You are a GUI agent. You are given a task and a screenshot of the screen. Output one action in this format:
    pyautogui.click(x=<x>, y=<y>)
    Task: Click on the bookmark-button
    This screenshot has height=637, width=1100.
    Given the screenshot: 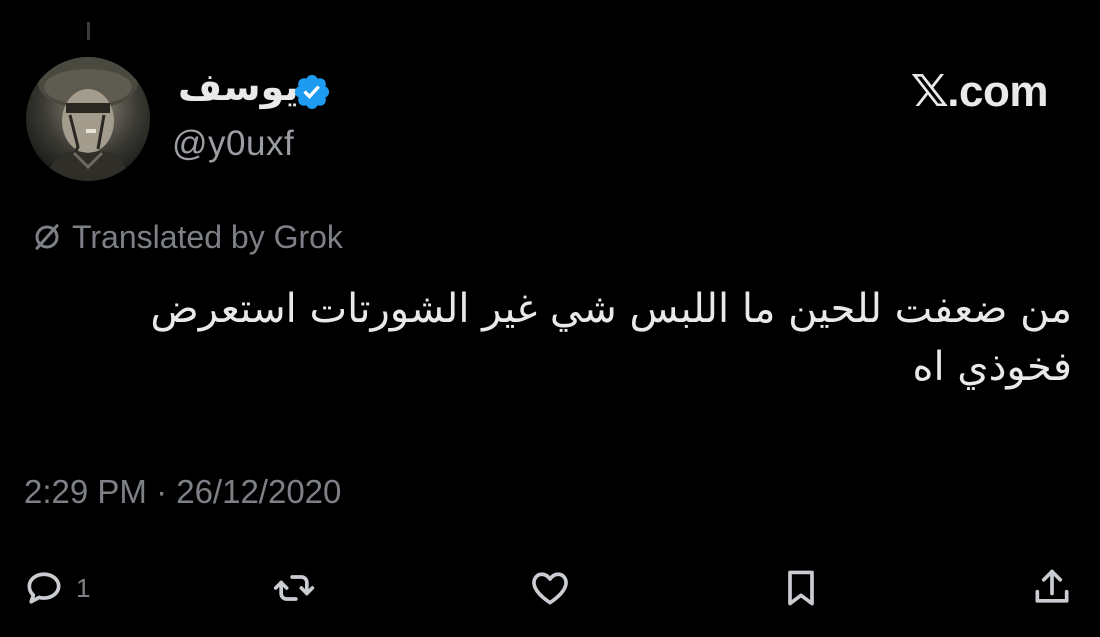 What is the action you would take?
    pyautogui.click(x=801, y=588)
    